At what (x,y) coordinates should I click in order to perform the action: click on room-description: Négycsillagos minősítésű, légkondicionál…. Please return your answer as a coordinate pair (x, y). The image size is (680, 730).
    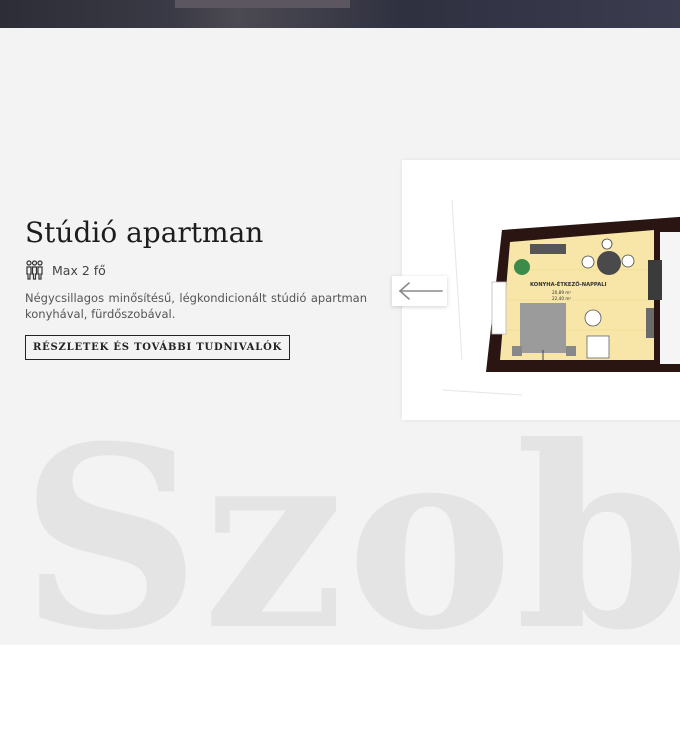
    Looking at the image, I should click on (196, 306).